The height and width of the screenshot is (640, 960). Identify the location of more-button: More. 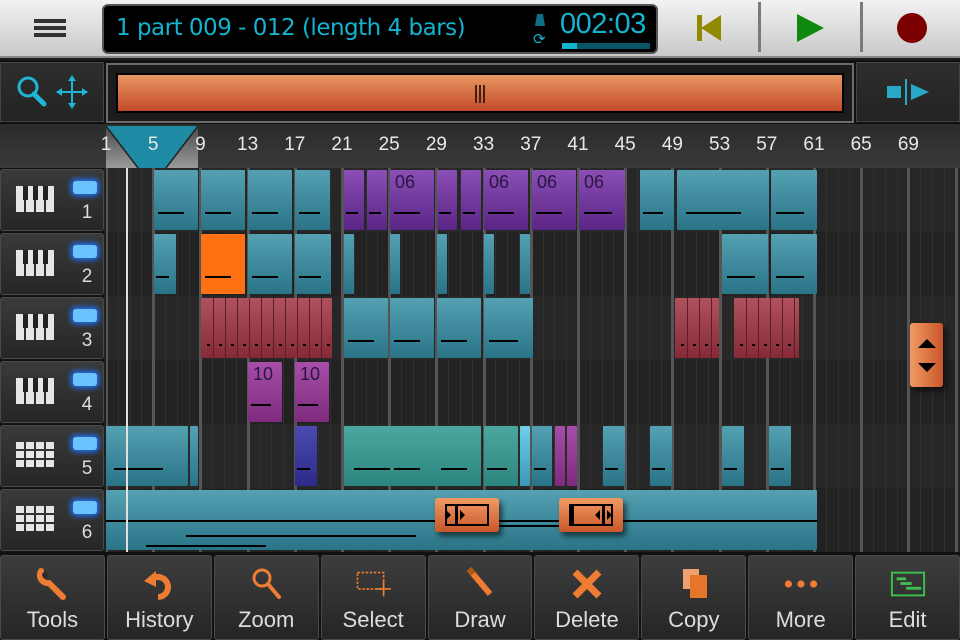
(801, 597).